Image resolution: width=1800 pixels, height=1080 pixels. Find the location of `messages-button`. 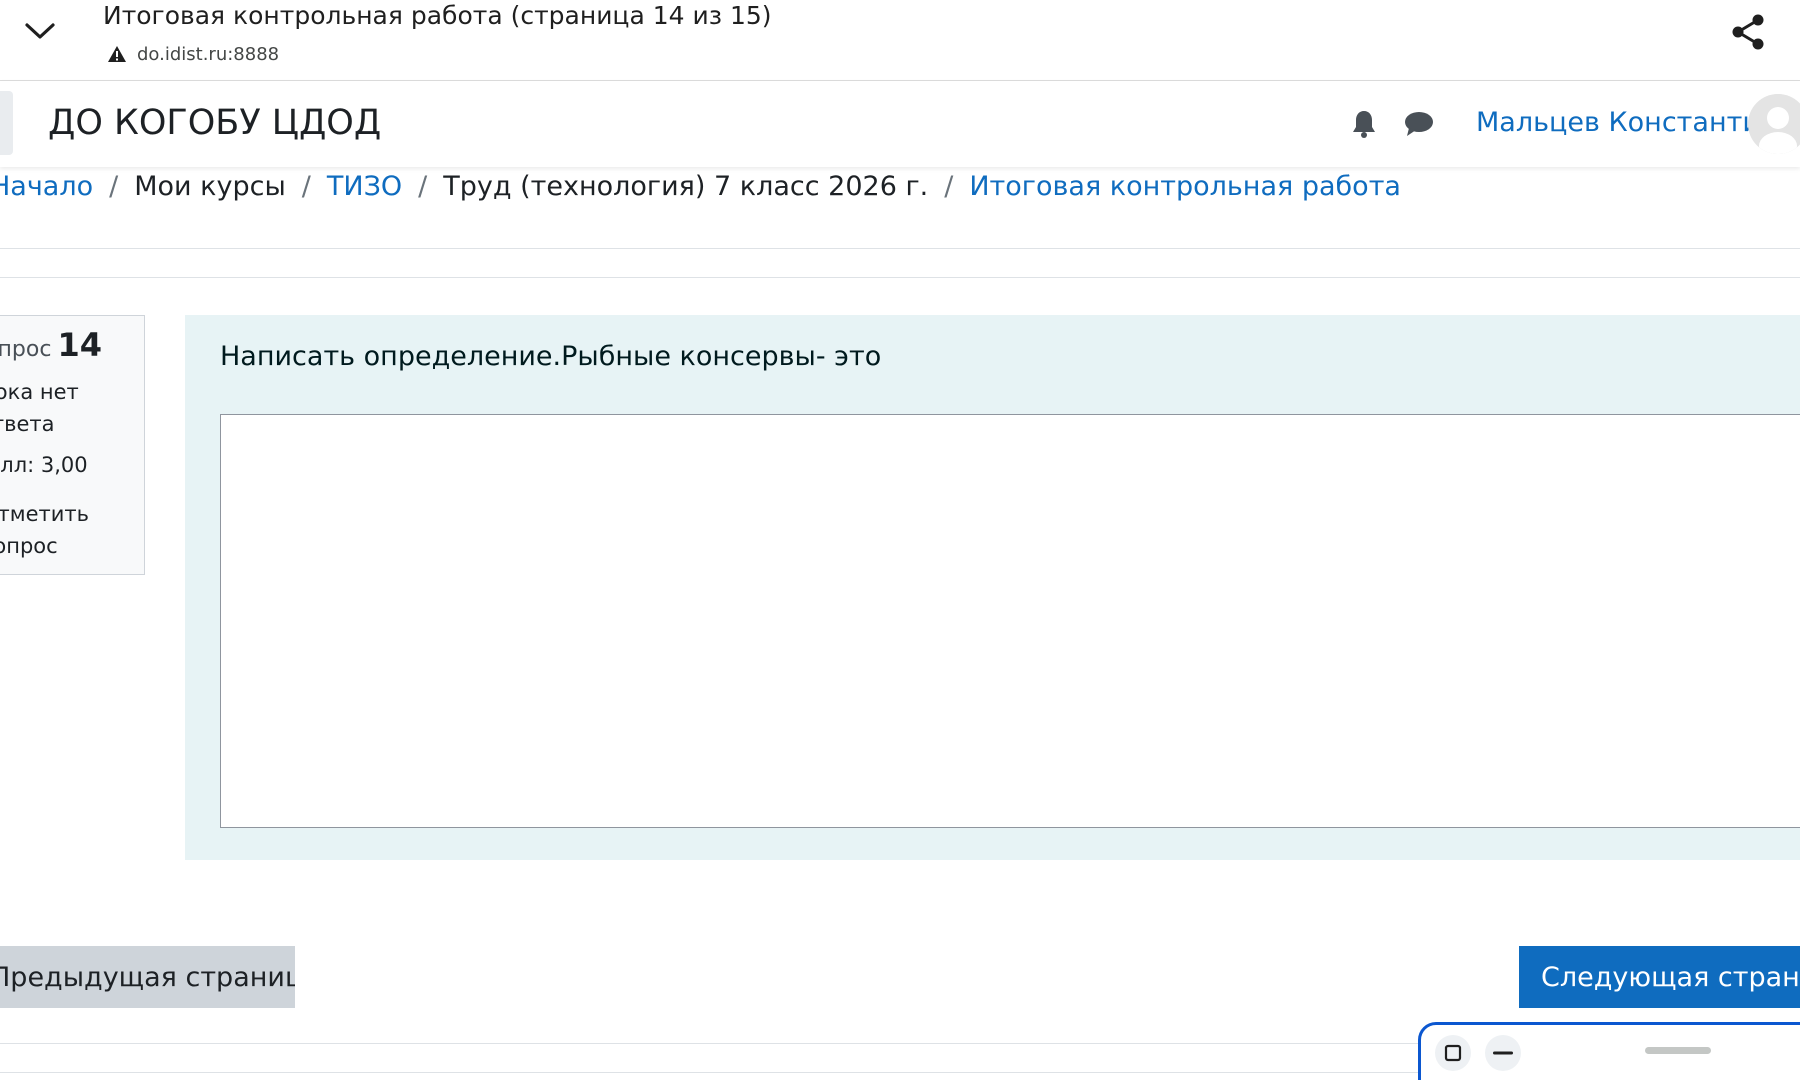

messages-button is located at coordinates (1419, 124).